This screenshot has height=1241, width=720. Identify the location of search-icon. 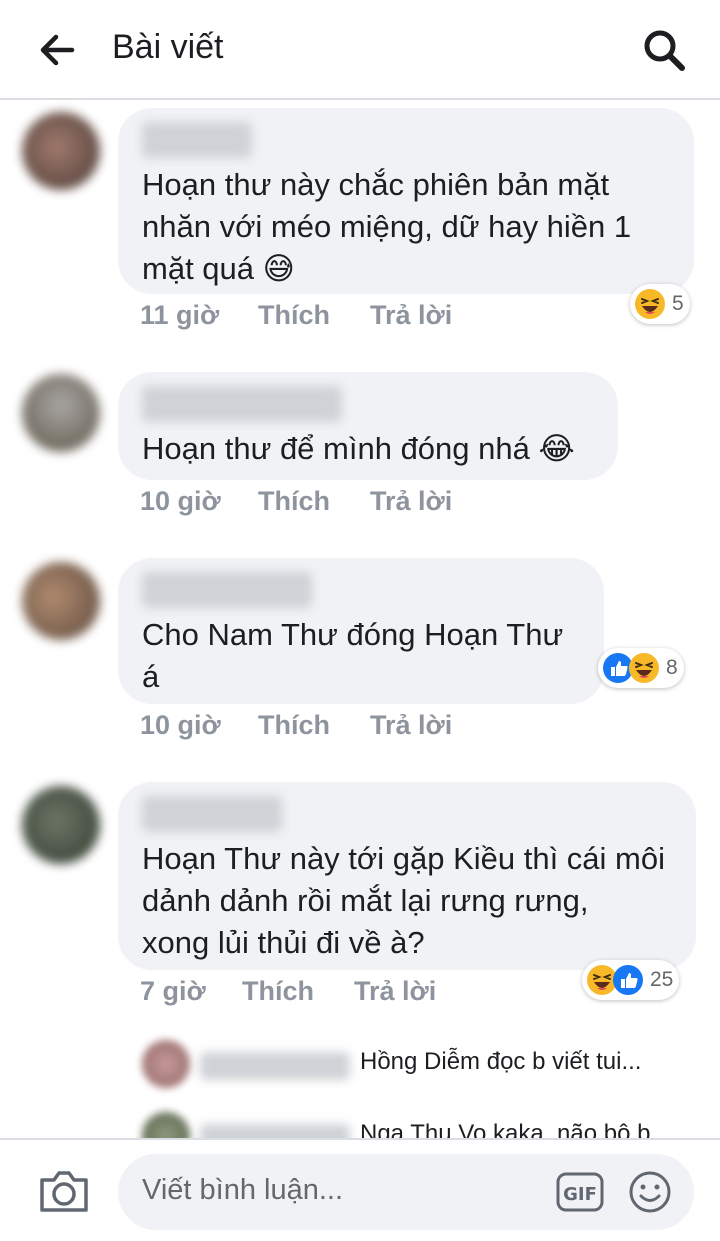
(664, 50).